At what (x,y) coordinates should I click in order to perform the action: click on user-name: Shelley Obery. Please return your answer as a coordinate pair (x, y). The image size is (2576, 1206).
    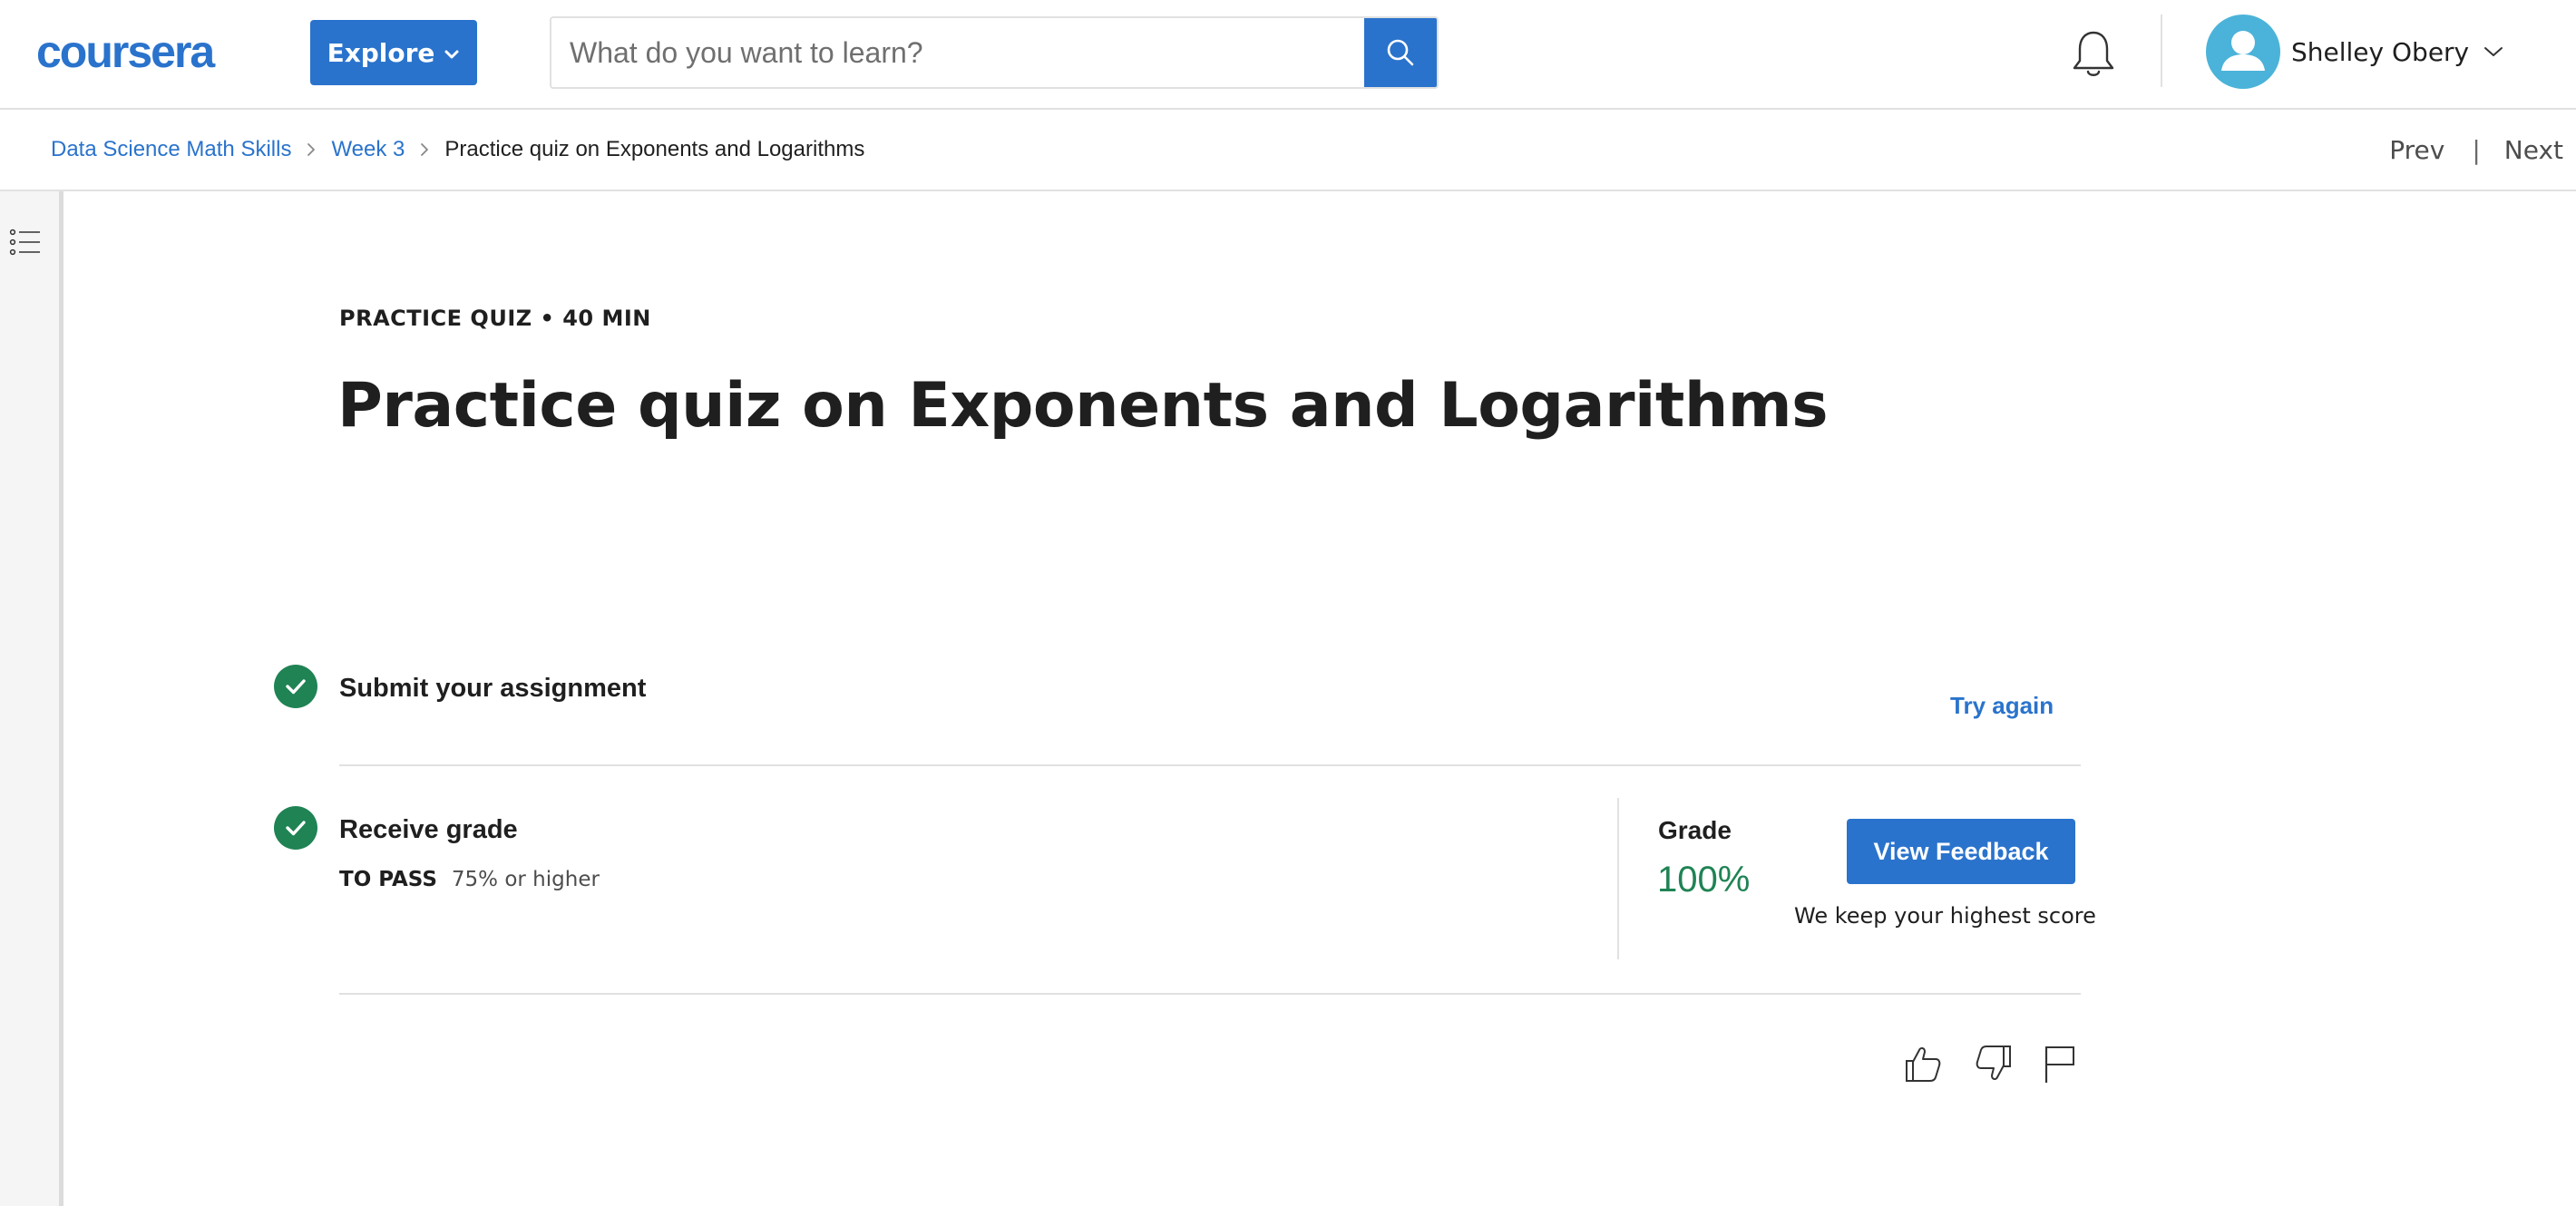
    Looking at the image, I should click on (2380, 51).